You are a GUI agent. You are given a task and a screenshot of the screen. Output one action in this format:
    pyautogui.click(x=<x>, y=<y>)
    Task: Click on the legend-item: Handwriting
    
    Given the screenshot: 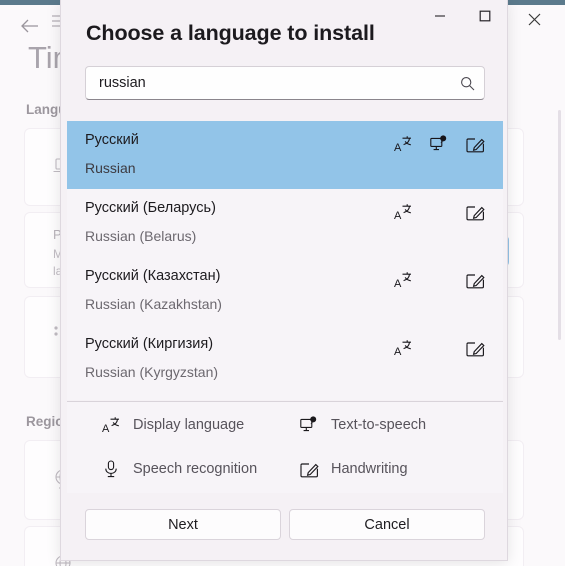 What is the action you would take?
    pyautogui.click(x=353, y=469)
    